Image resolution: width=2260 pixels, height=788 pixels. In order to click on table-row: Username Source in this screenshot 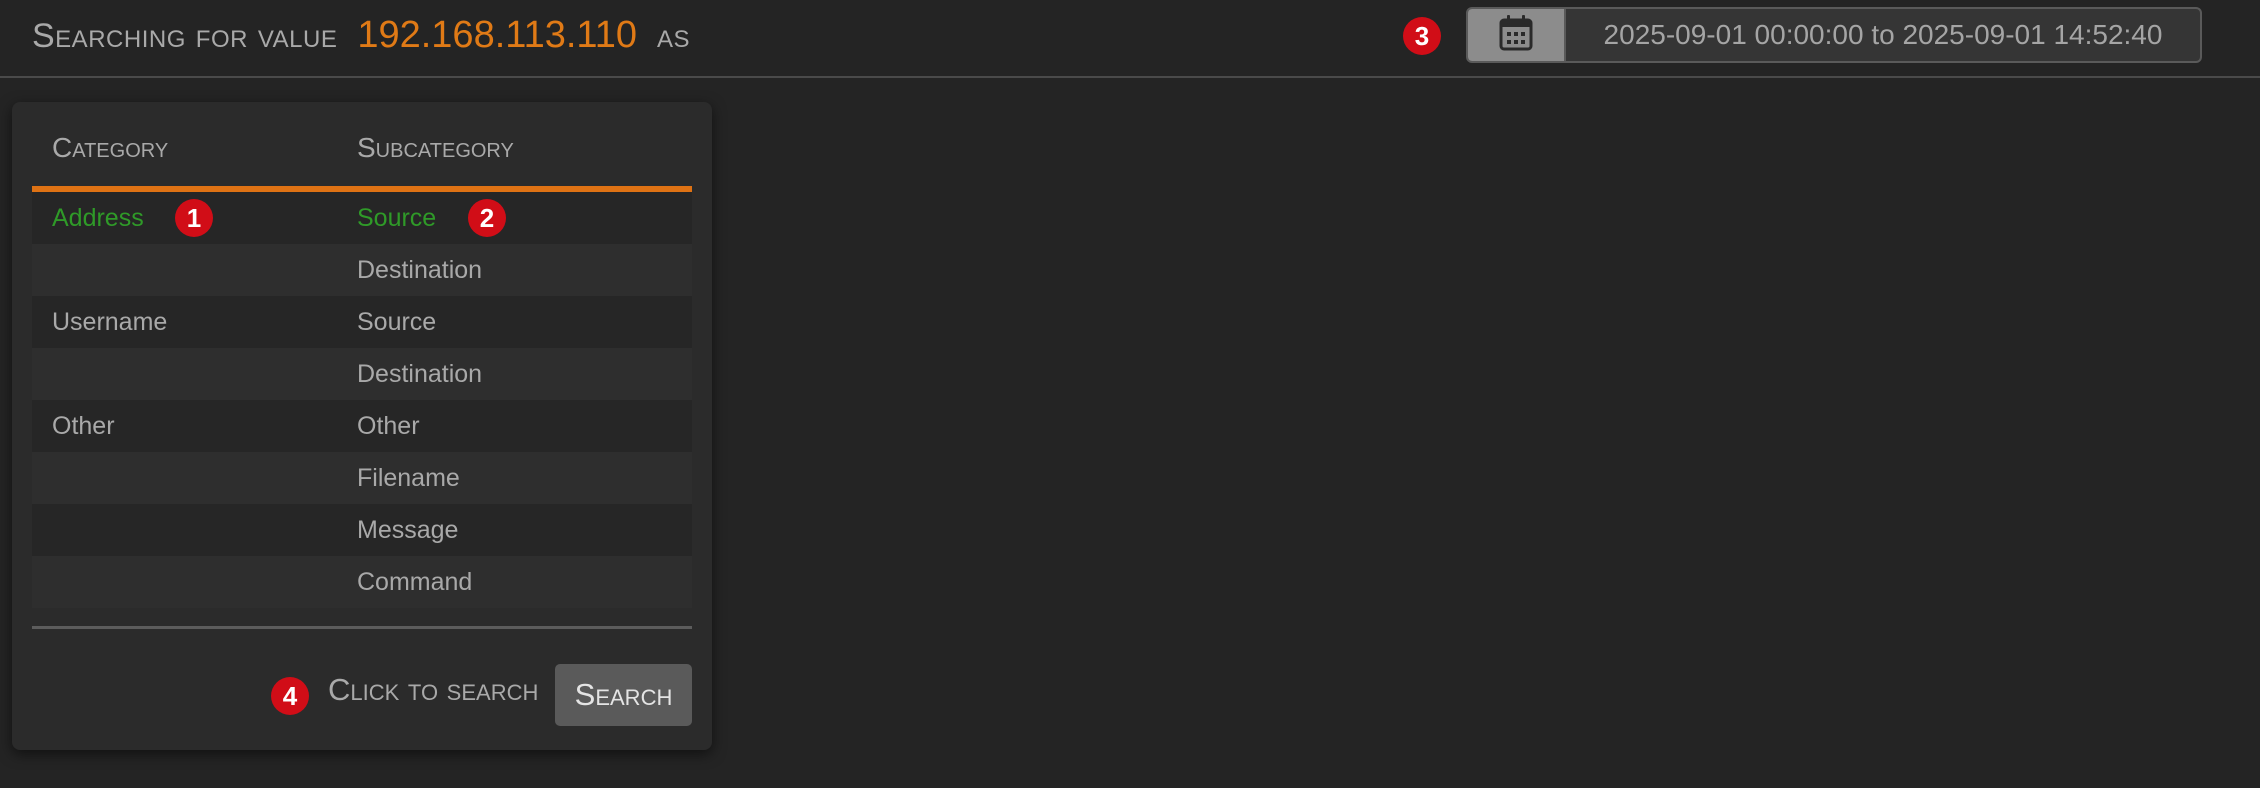, I will do `click(362, 322)`.